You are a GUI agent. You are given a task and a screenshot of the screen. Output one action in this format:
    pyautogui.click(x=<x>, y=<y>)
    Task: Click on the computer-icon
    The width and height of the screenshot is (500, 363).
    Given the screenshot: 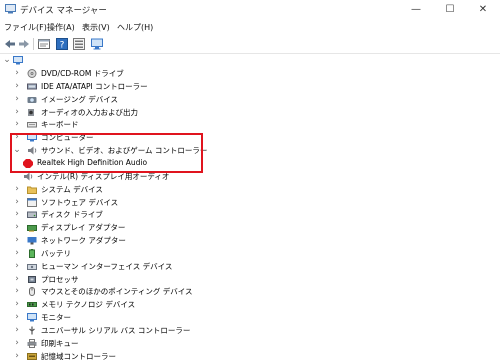 What is the action you would take?
    pyautogui.click(x=18, y=60)
    